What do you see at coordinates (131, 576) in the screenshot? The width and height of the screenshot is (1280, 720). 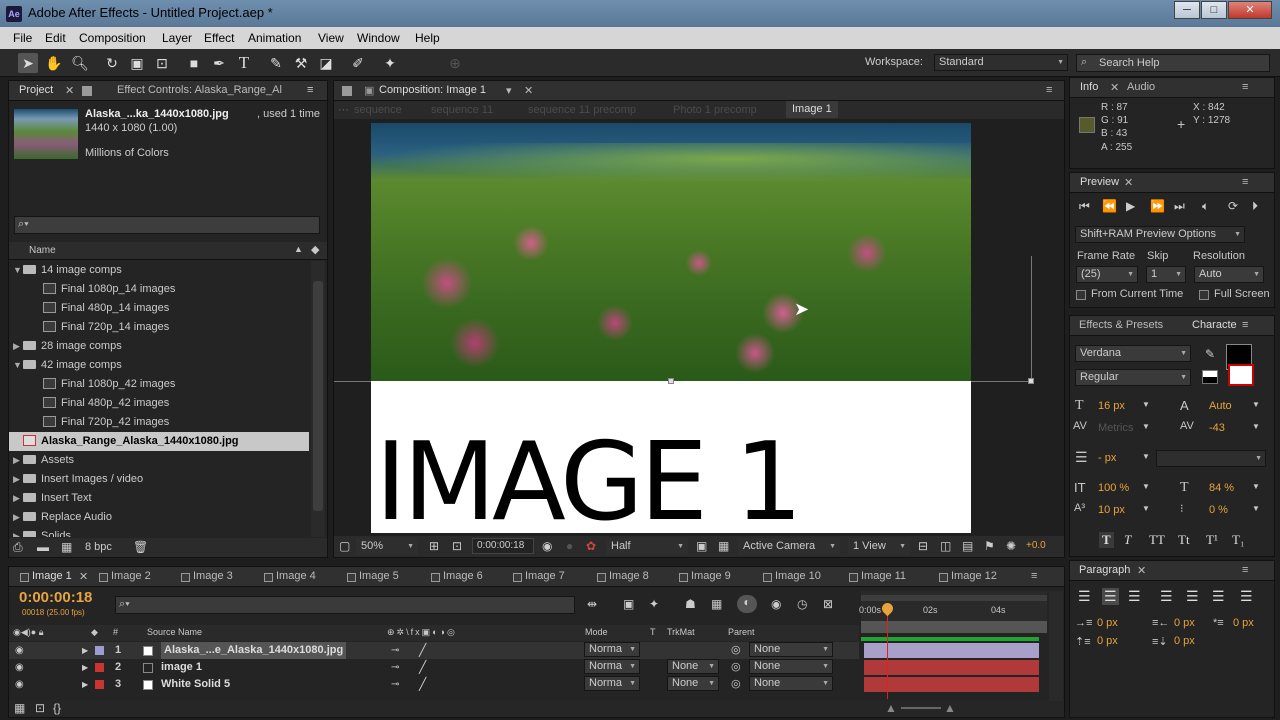 I see `timeline-tab: Image 2` at bounding box center [131, 576].